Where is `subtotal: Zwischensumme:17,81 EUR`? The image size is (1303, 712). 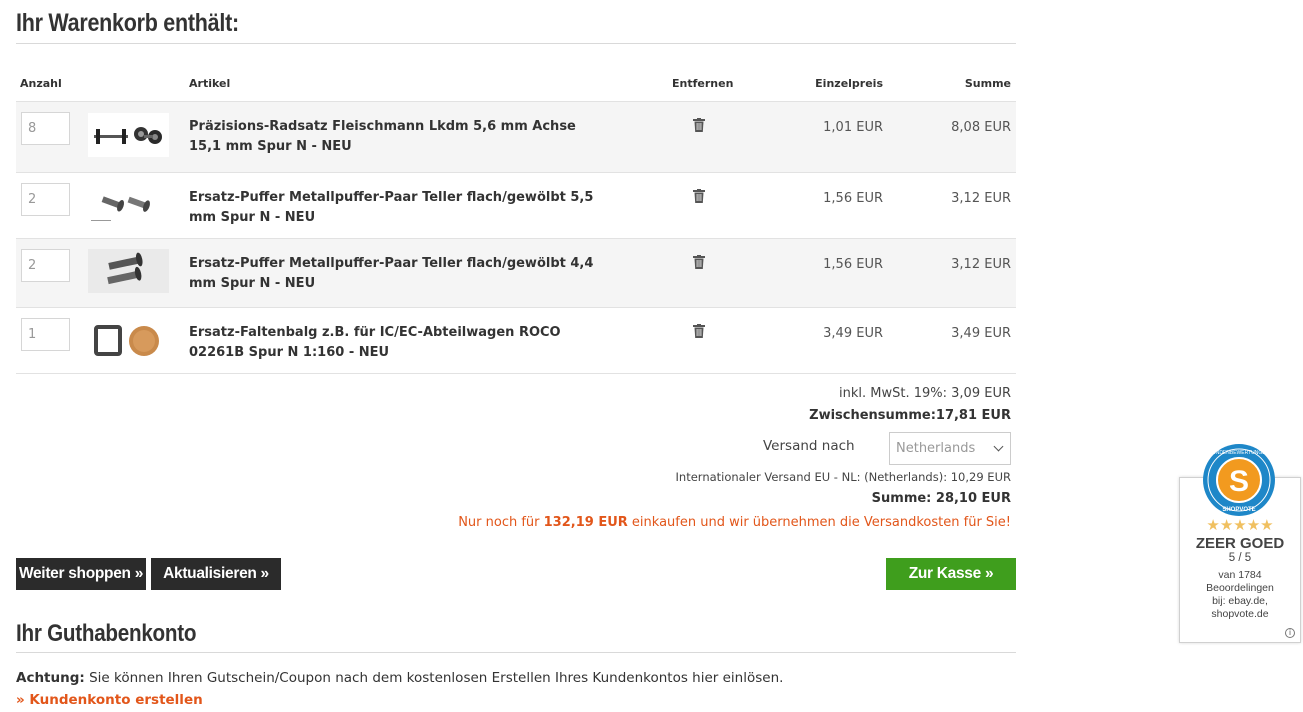 subtotal: Zwischensumme:17,81 EUR is located at coordinates (910, 415).